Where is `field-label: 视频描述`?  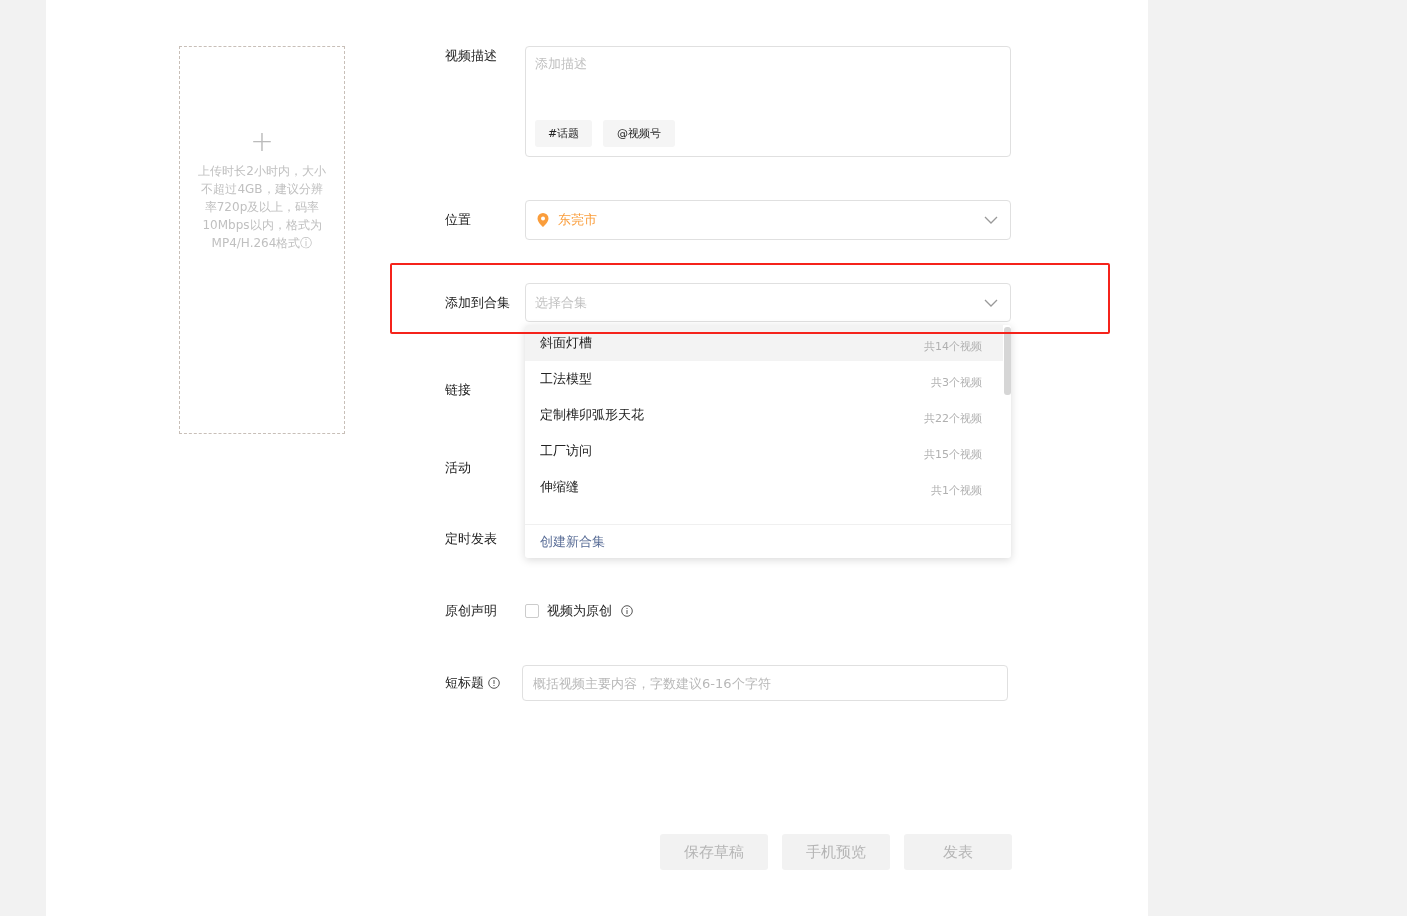
field-label: 视频描述 is located at coordinates (471, 56).